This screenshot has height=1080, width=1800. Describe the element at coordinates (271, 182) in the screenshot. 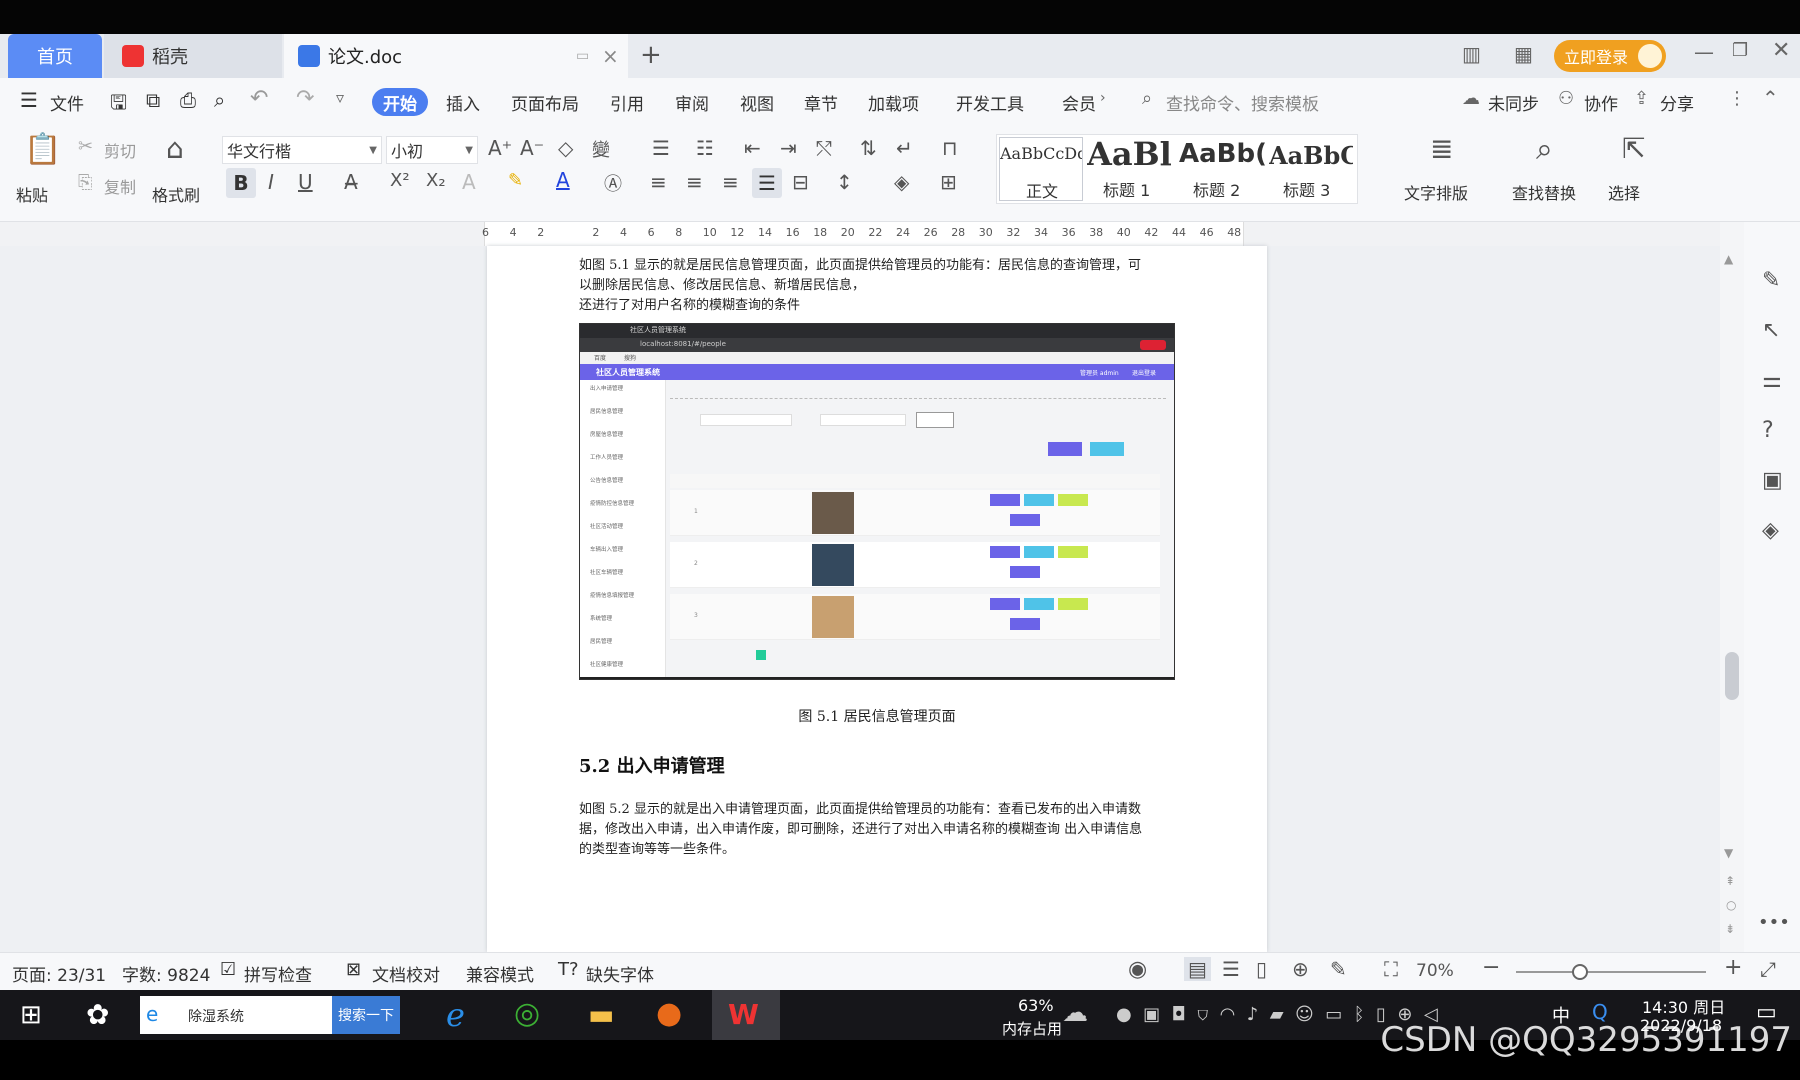

I see `italic-icon: I` at that location.